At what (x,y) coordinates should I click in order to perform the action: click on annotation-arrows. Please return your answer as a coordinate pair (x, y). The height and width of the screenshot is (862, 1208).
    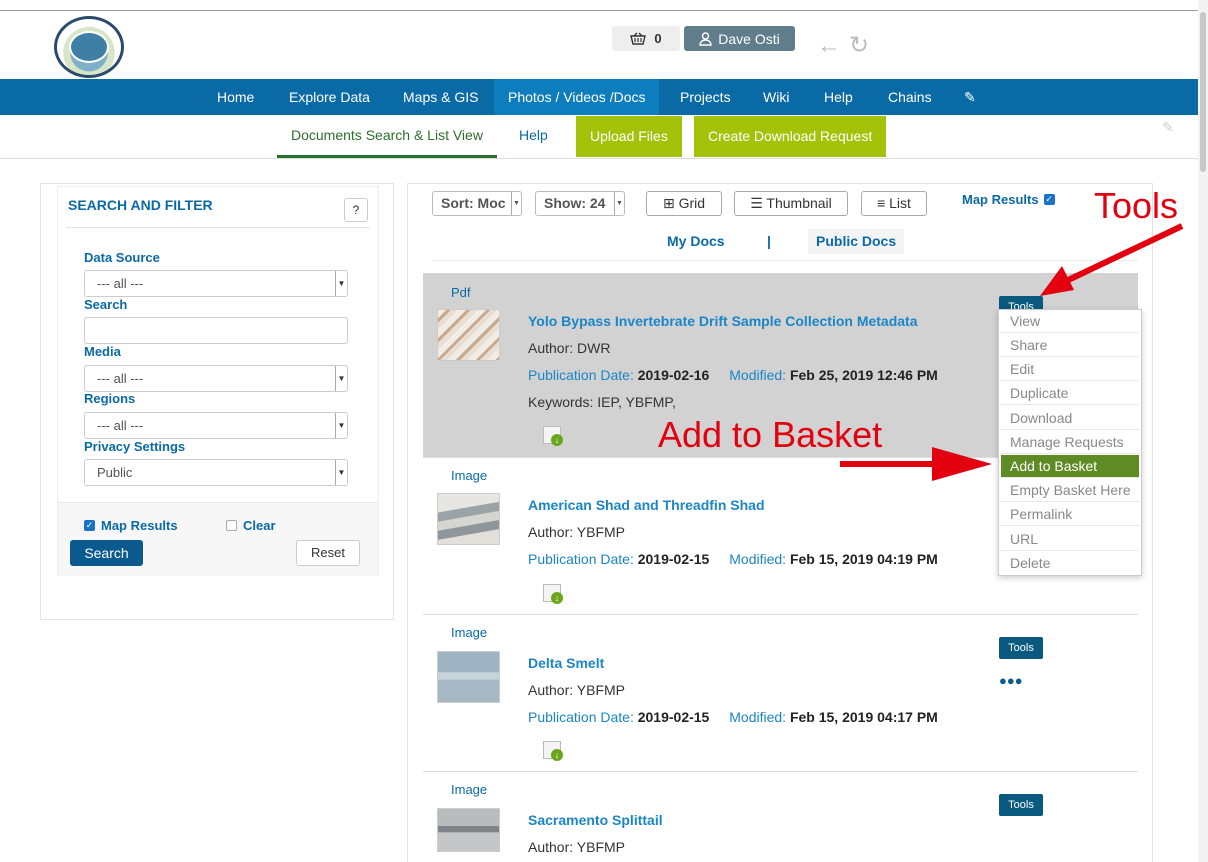
    Looking at the image, I should click on (1012, 352).